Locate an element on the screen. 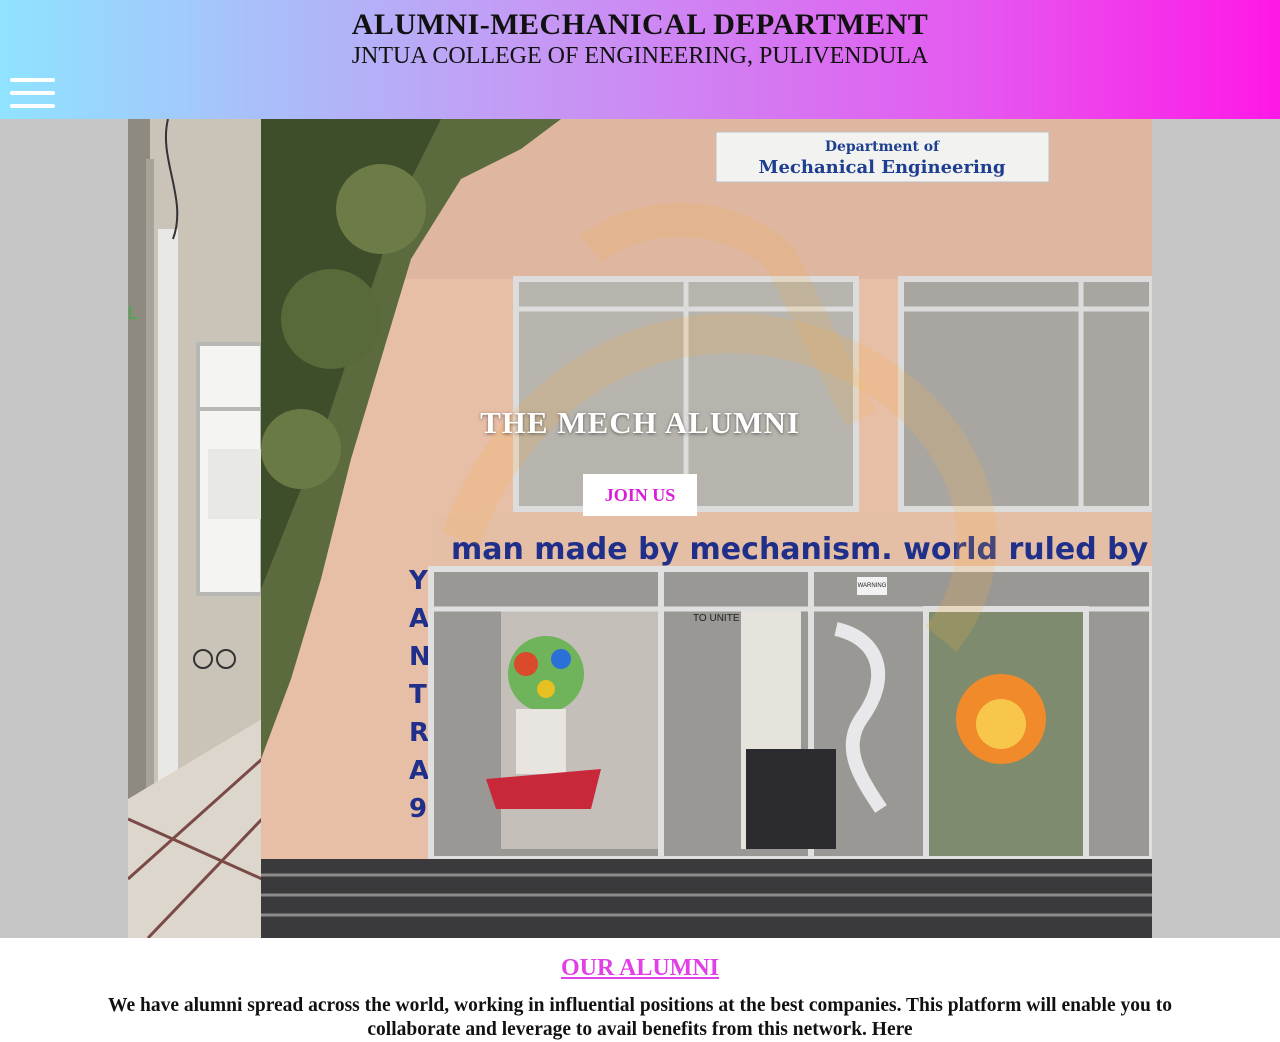 The image size is (1280, 1042). warning-sign-text: WARNING is located at coordinates (872, 586).